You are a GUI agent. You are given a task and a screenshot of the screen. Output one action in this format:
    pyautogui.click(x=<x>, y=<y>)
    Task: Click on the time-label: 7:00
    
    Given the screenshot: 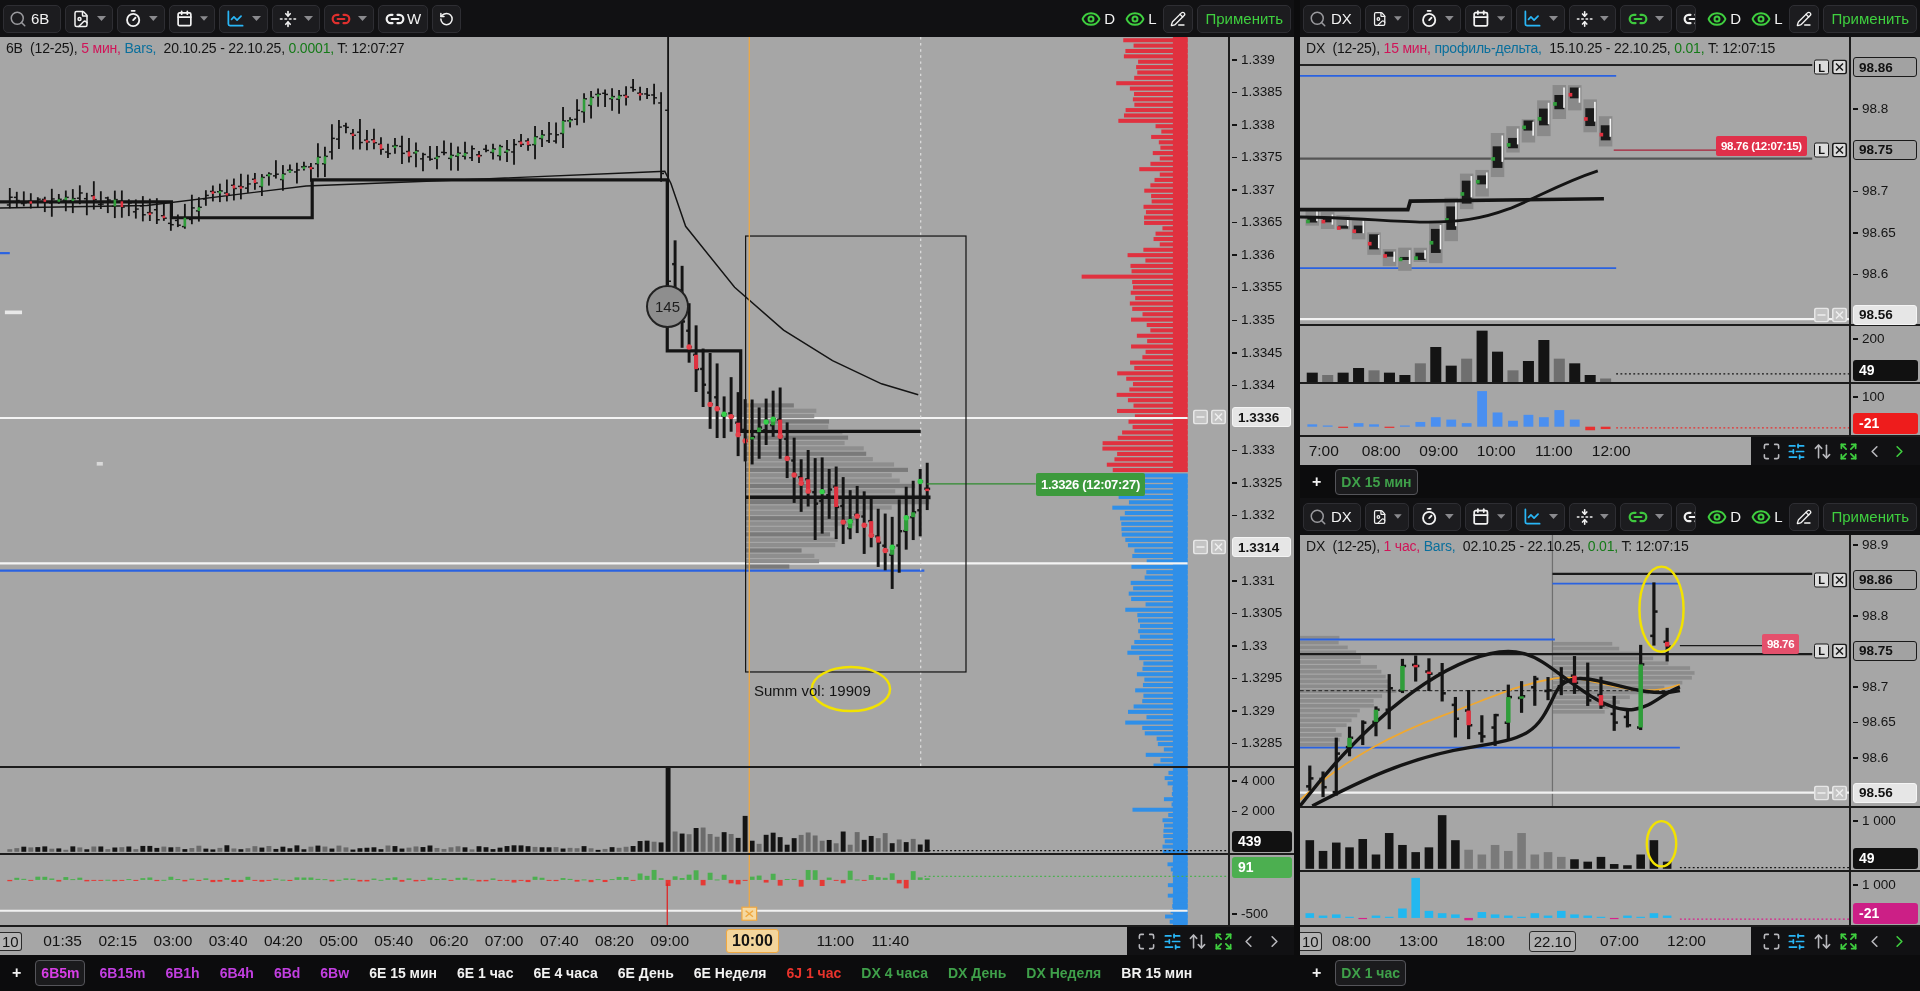 What is the action you would take?
    pyautogui.click(x=1323, y=451)
    